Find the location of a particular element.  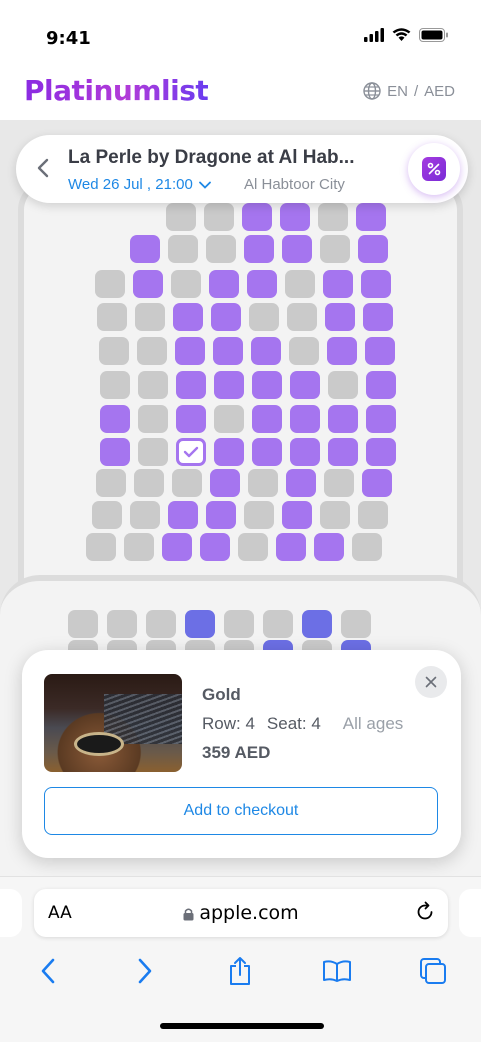

nav-back-icon is located at coordinates (48, 971).